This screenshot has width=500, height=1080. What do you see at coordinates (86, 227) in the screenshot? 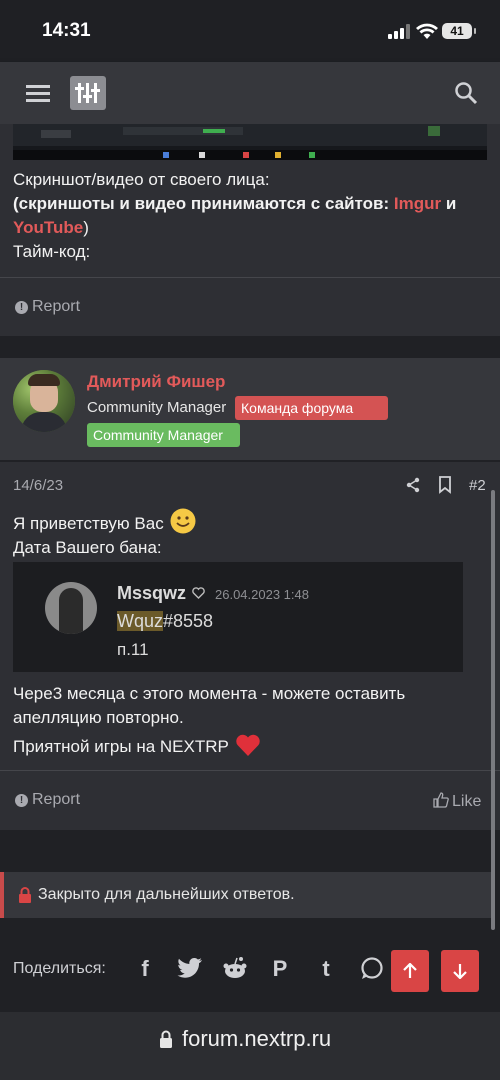
I see `close-paren: )` at bounding box center [86, 227].